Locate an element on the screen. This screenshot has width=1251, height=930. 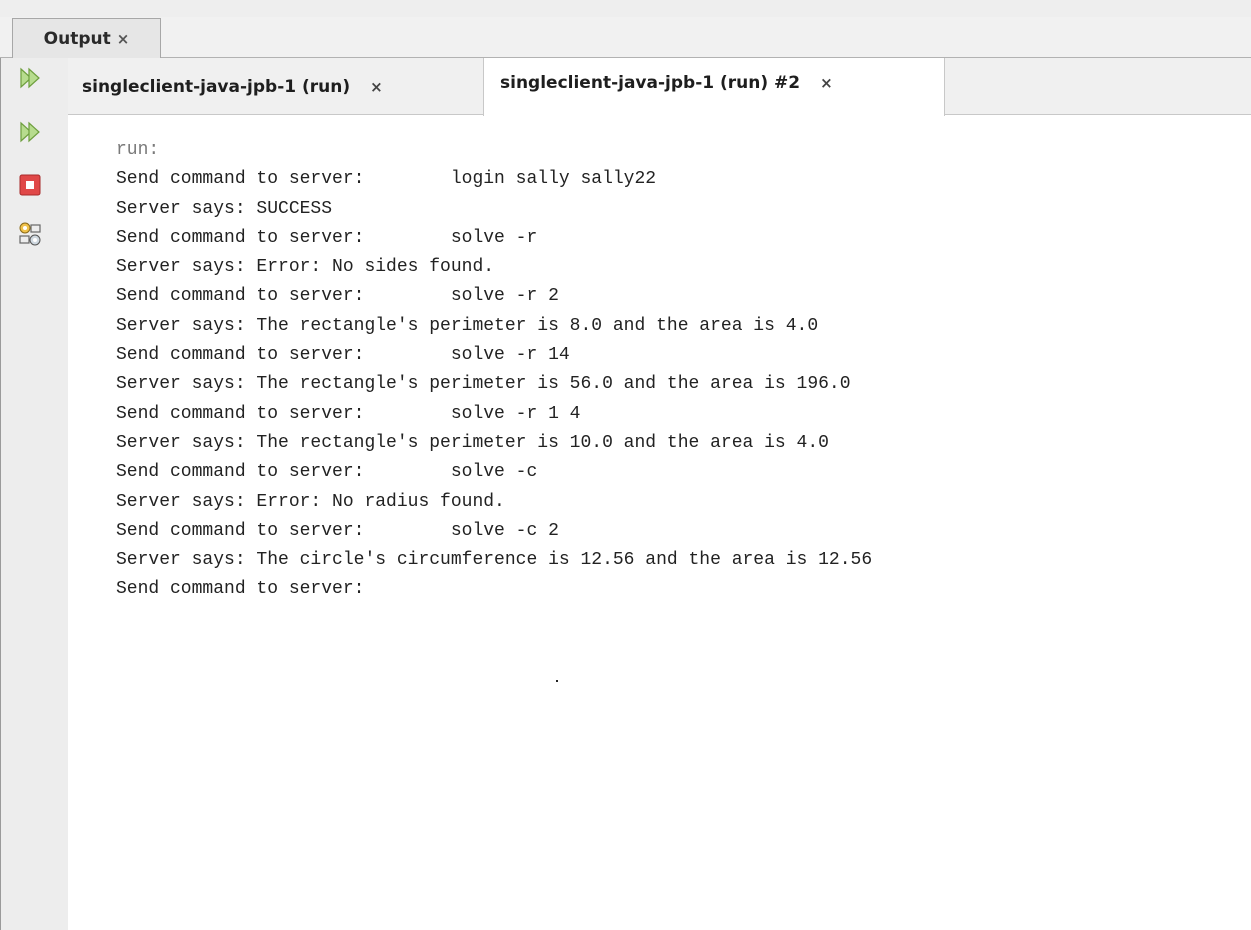
stop-icon is located at coordinates (30, 185).